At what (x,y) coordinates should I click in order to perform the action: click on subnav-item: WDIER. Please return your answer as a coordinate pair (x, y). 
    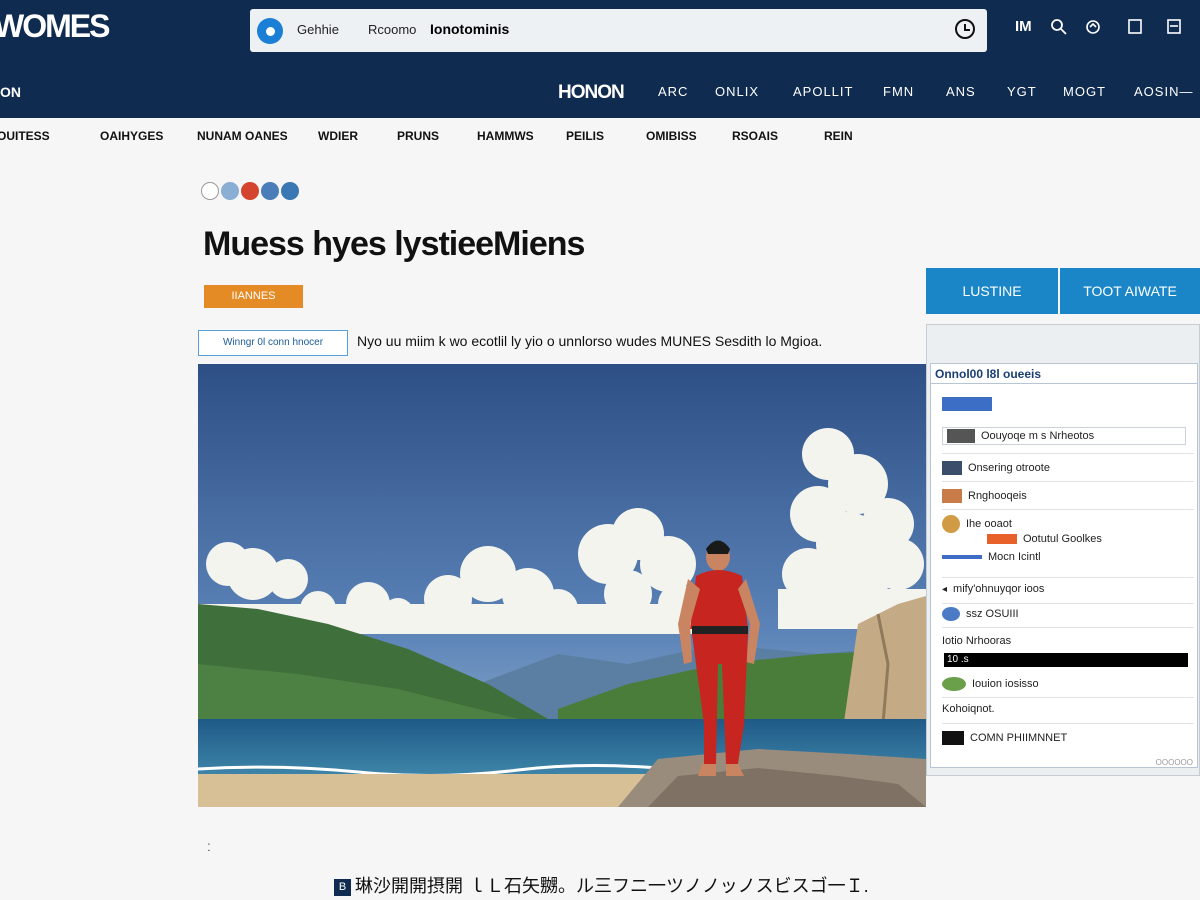
    Looking at the image, I should click on (338, 136).